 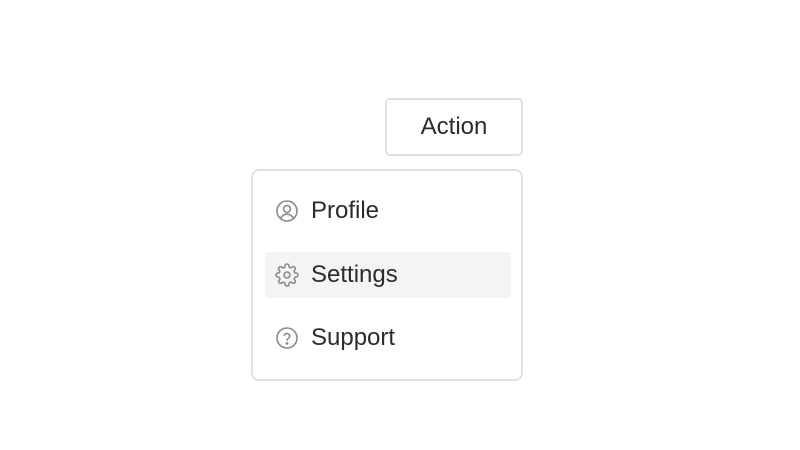 What do you see at coordinates (287, 211) in the screenshot?
I see `user-circle-icon` at bounding box center [287, 211].